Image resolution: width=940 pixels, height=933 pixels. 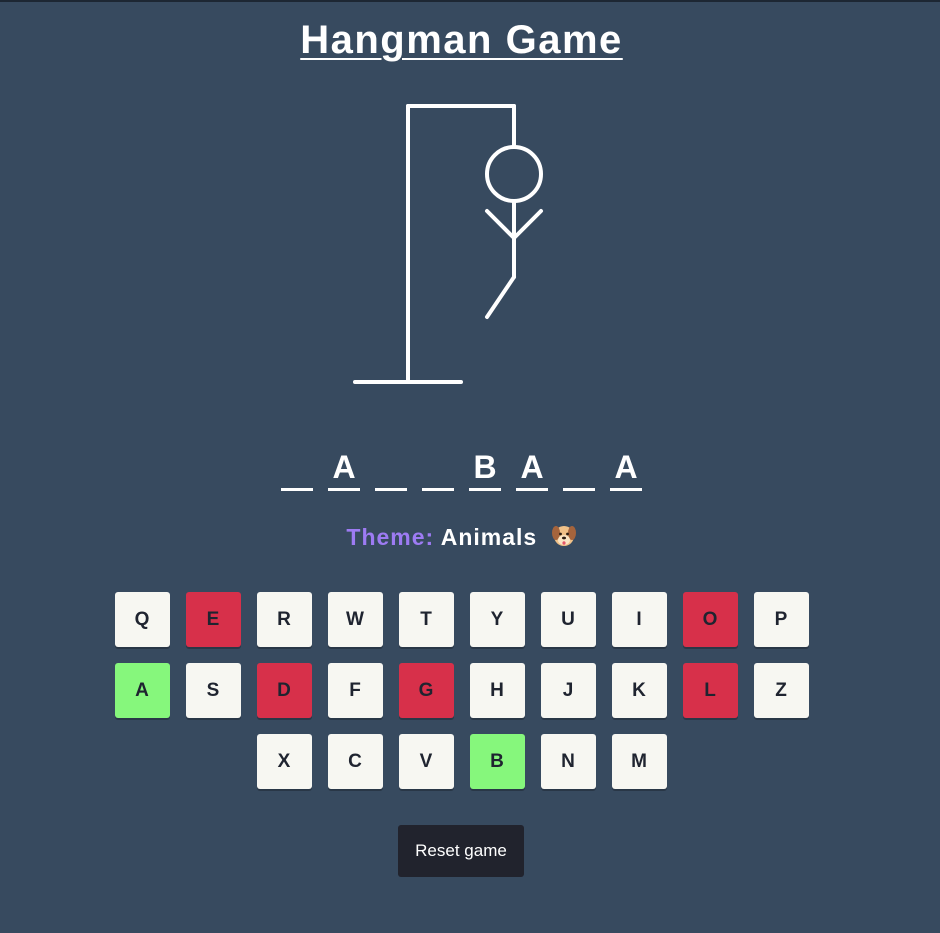 I want to click on keyboard-row: Q E R W T Y U I O P, so click(x=461, y=619).